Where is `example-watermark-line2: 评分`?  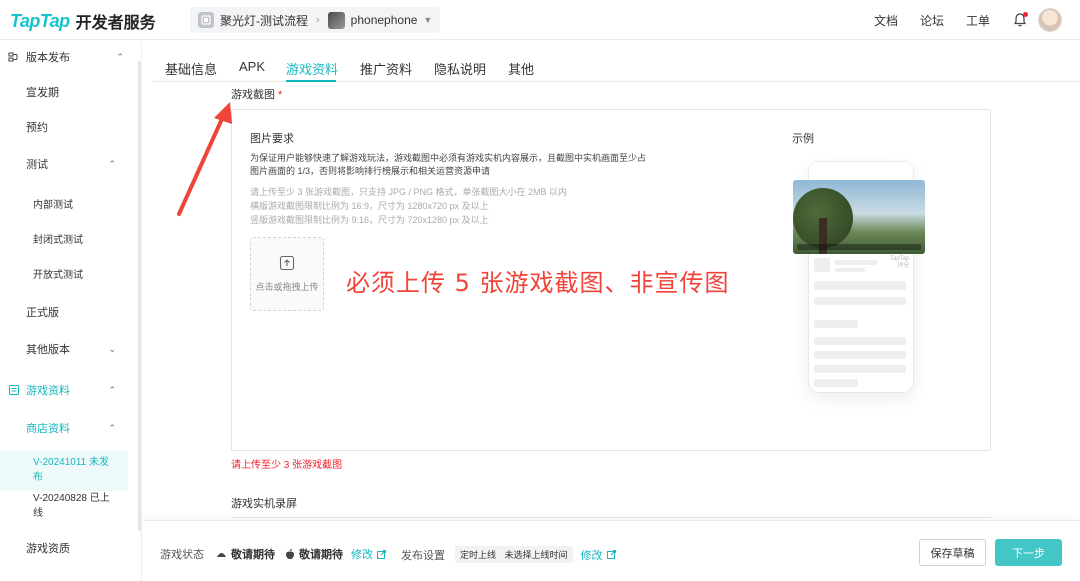
example-watermark-line2: 评分 is located at coordinates (903, 266).